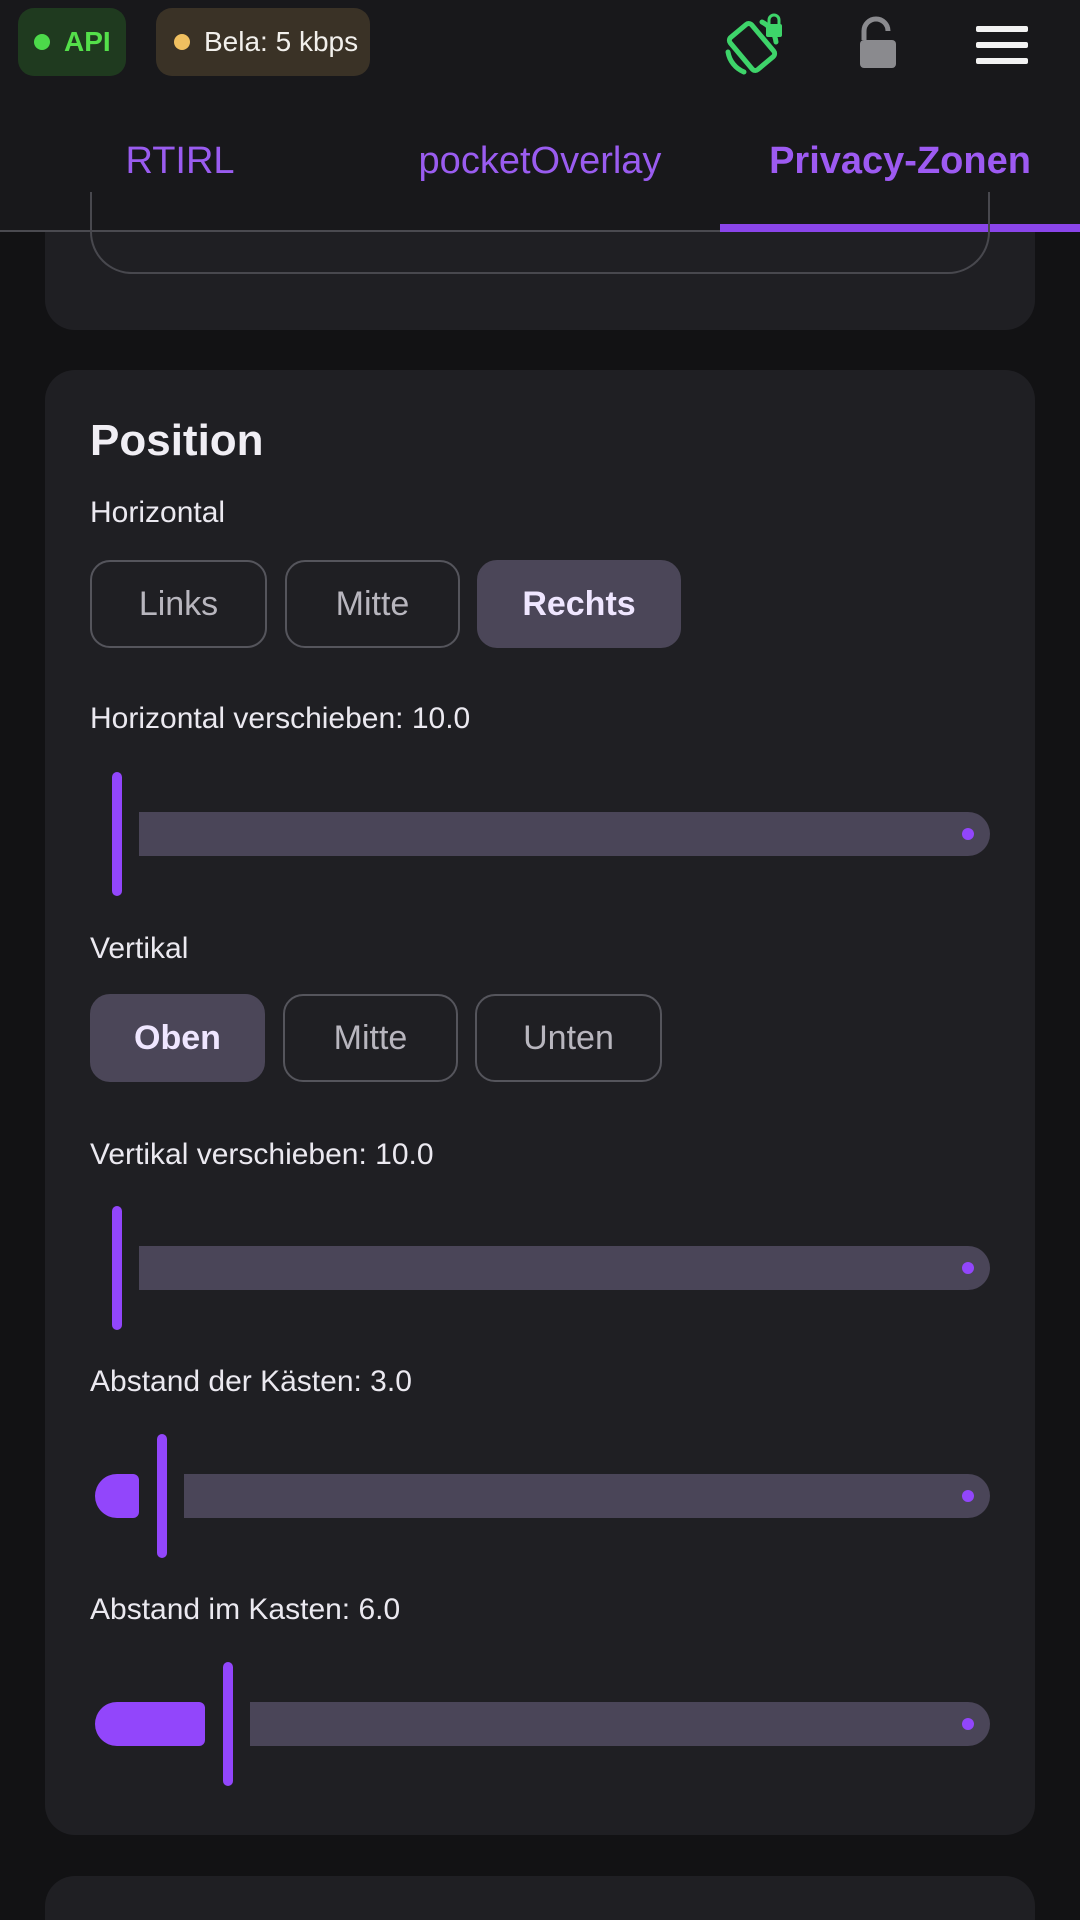  What do you see at coordinates (372, 604) in the screenshot?
I see `horizontal-option-center: Mitte` at bounding box center [372, 604].